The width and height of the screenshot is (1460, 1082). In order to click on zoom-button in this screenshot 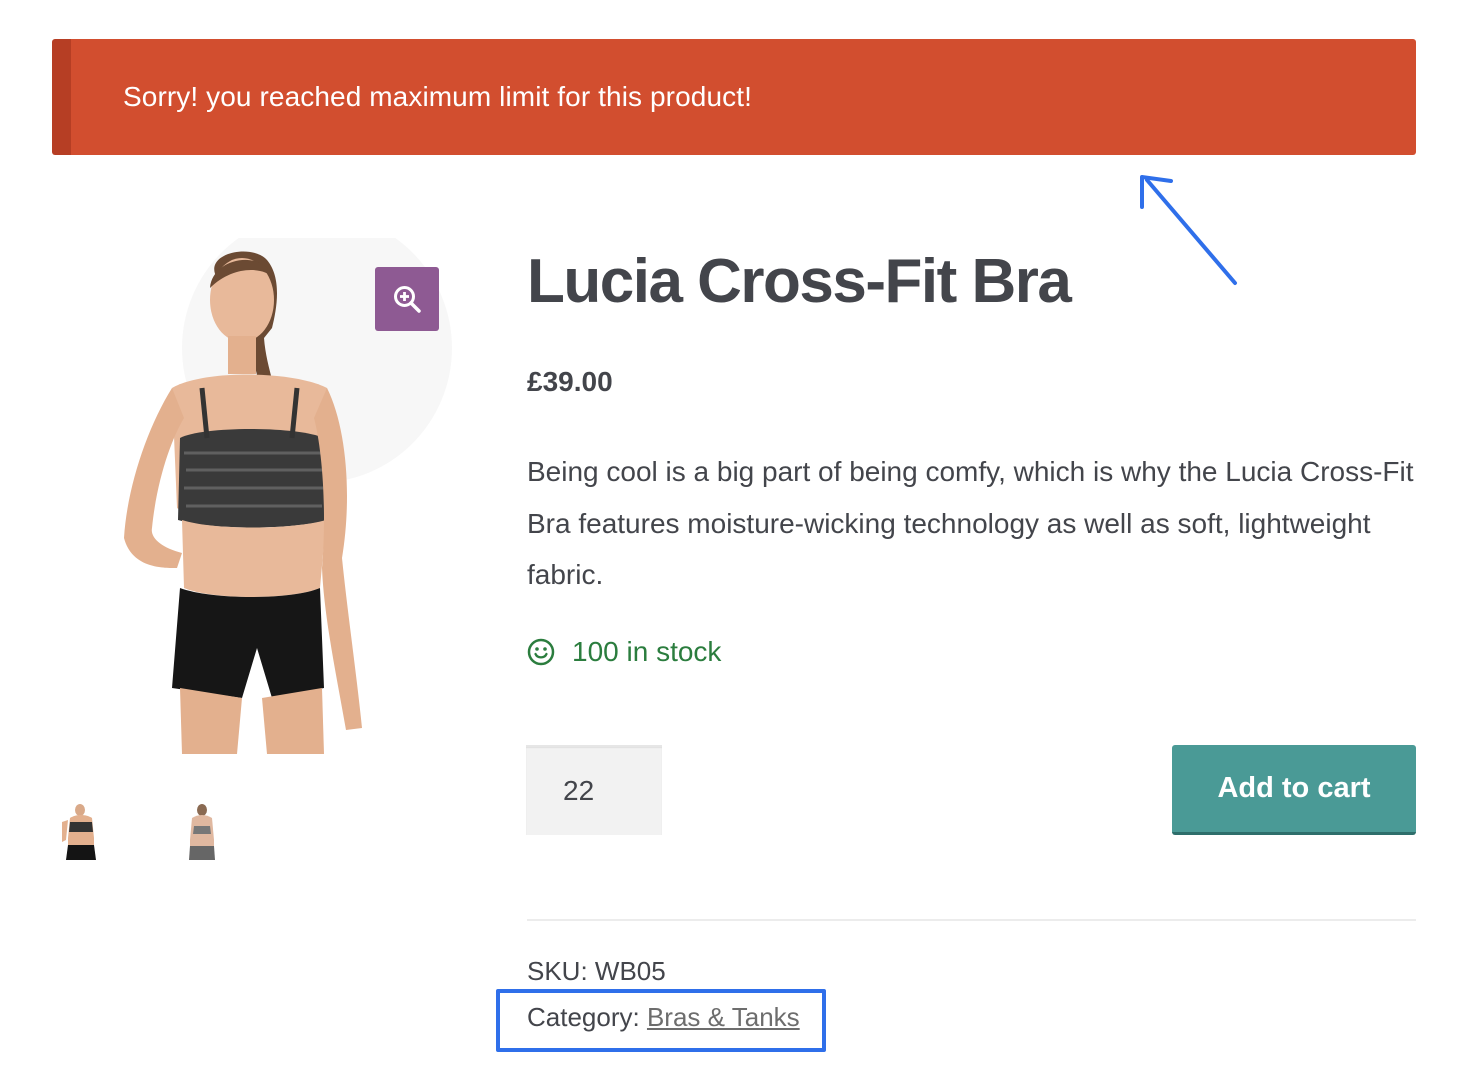, I will do `click(407, 299)`.